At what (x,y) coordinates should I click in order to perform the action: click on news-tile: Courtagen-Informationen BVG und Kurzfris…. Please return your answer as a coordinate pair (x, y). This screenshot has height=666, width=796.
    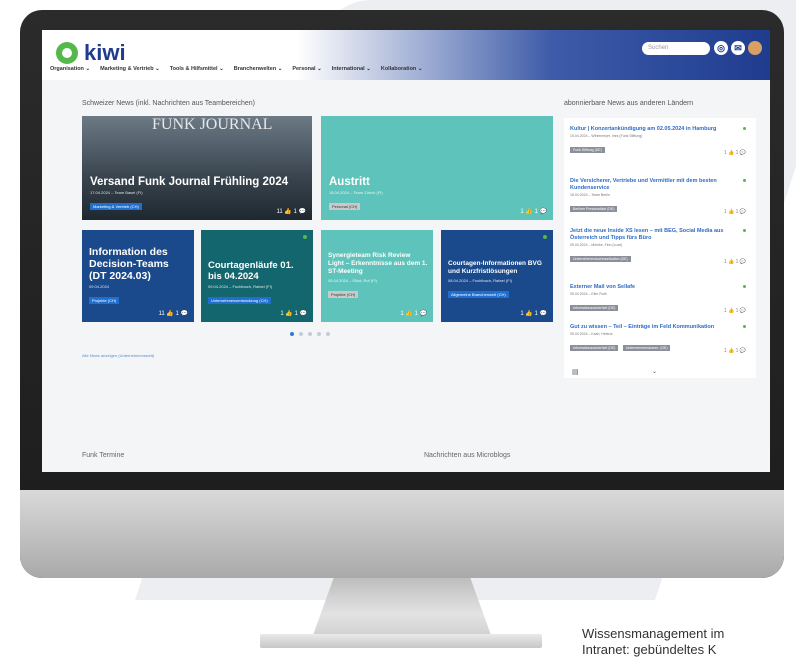
    Looking at the image, I should click on (497, 276).